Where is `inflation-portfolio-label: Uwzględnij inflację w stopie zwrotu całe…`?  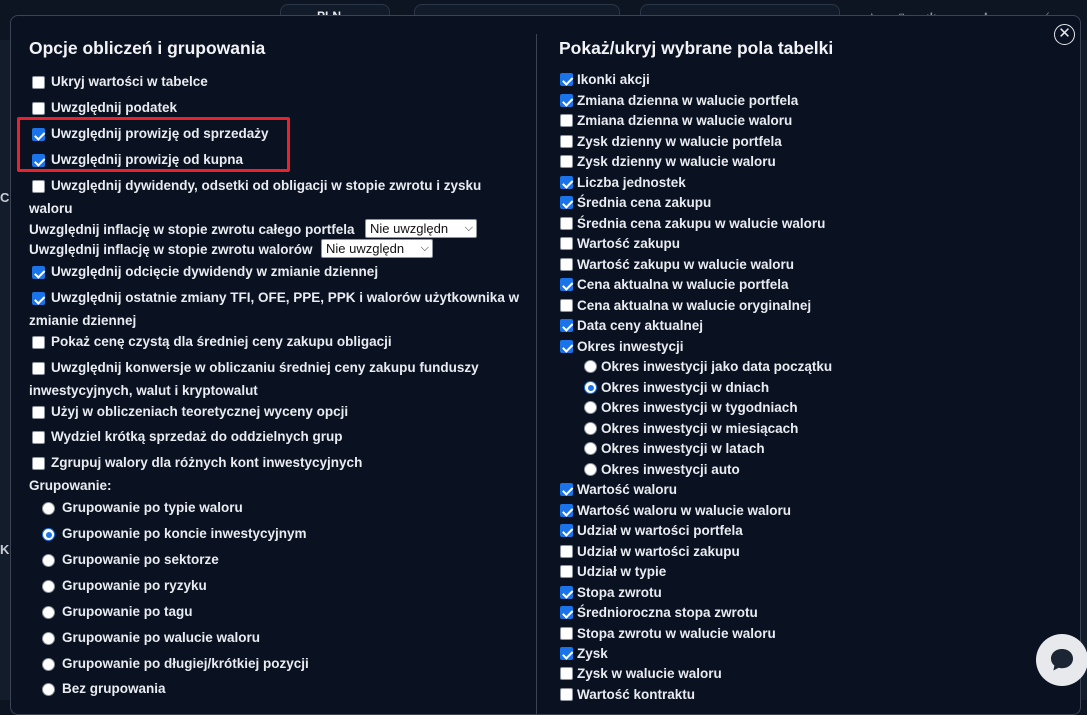 inflation-portfolio-label: Uwzględnij inflację w stopie zwrotu całe… is located at coordinates (192, 229).